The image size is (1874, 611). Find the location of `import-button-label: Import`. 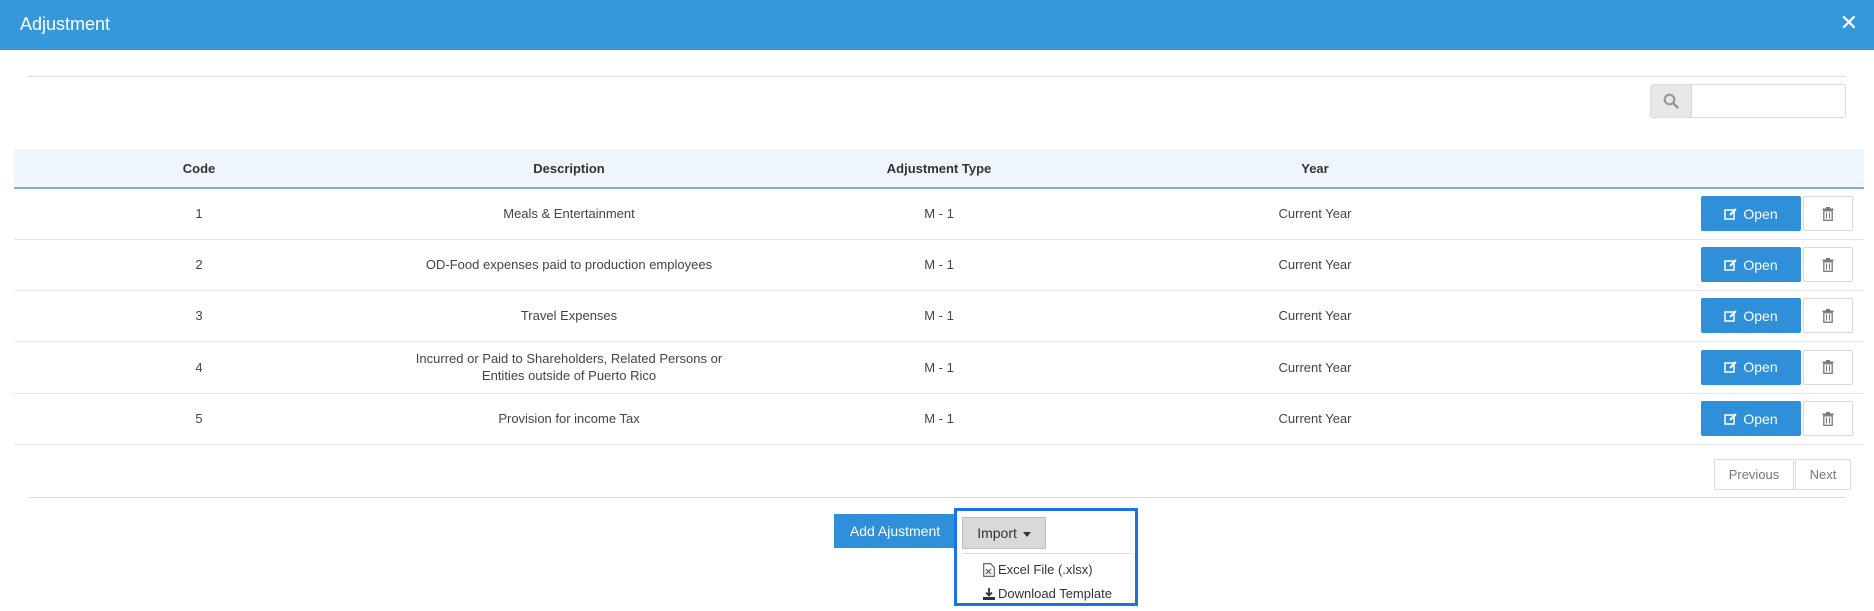

import-button-label: Import is located at coordinates (997, 533).